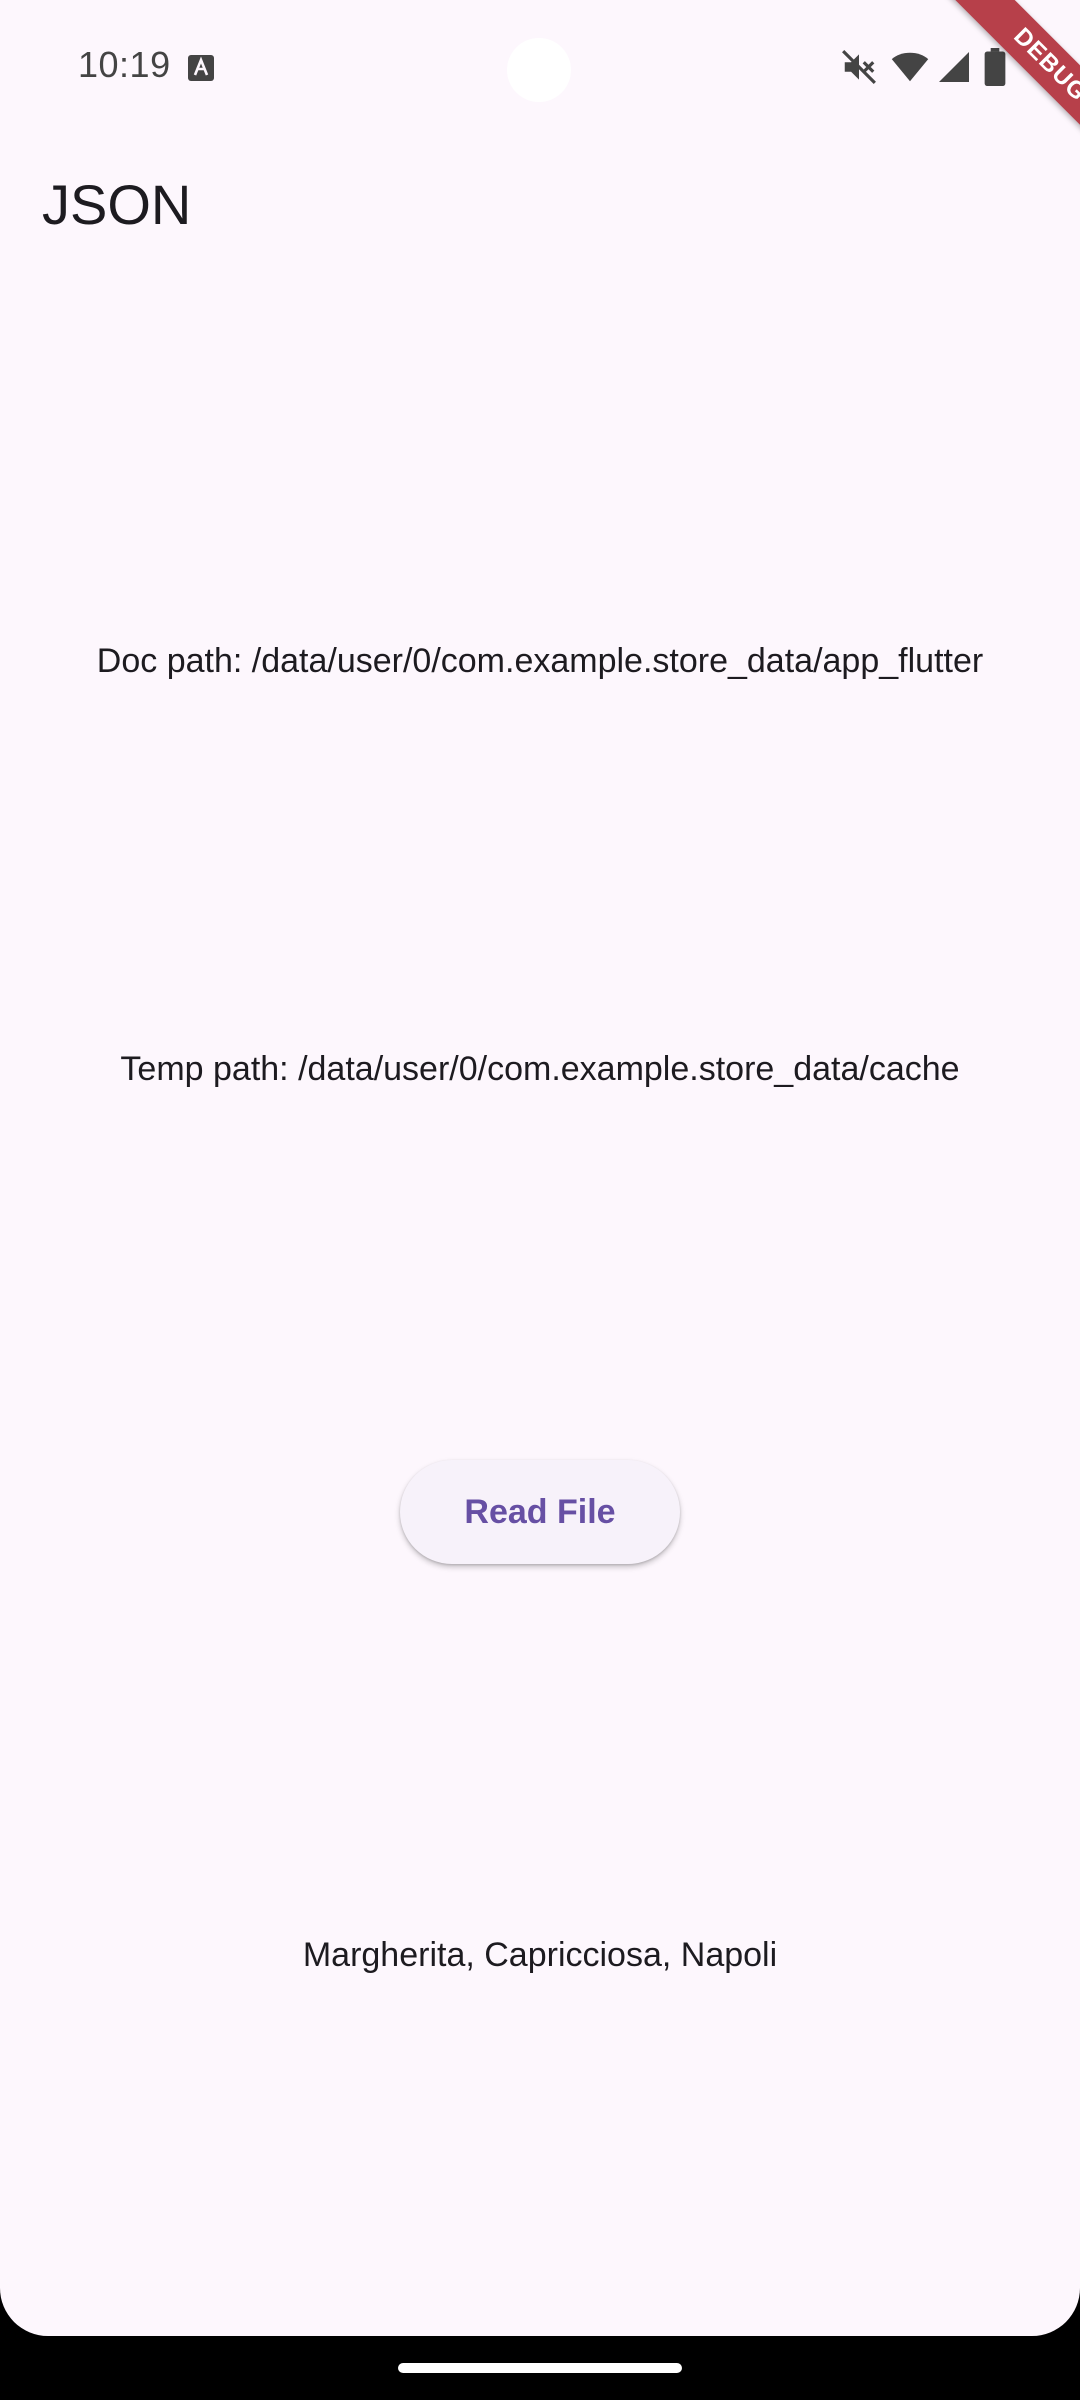  I want to click on camera-cutout, so click(539, 70).